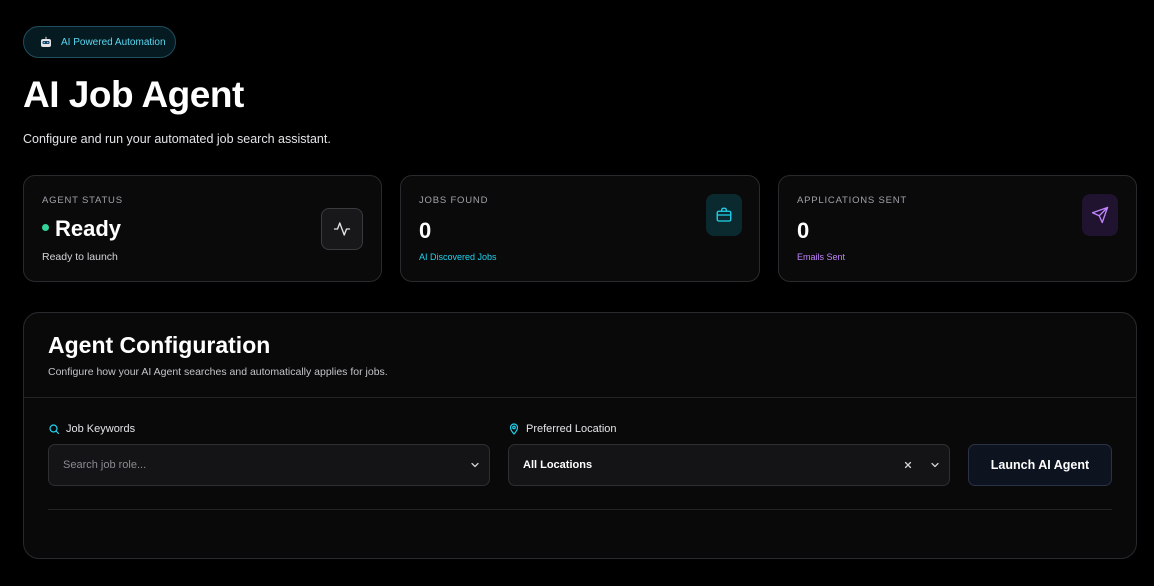  What do you see at coordinates (425, 230) in the screenshot?
I see `jobs-found-value: 0` at bounding box center [425, 230].